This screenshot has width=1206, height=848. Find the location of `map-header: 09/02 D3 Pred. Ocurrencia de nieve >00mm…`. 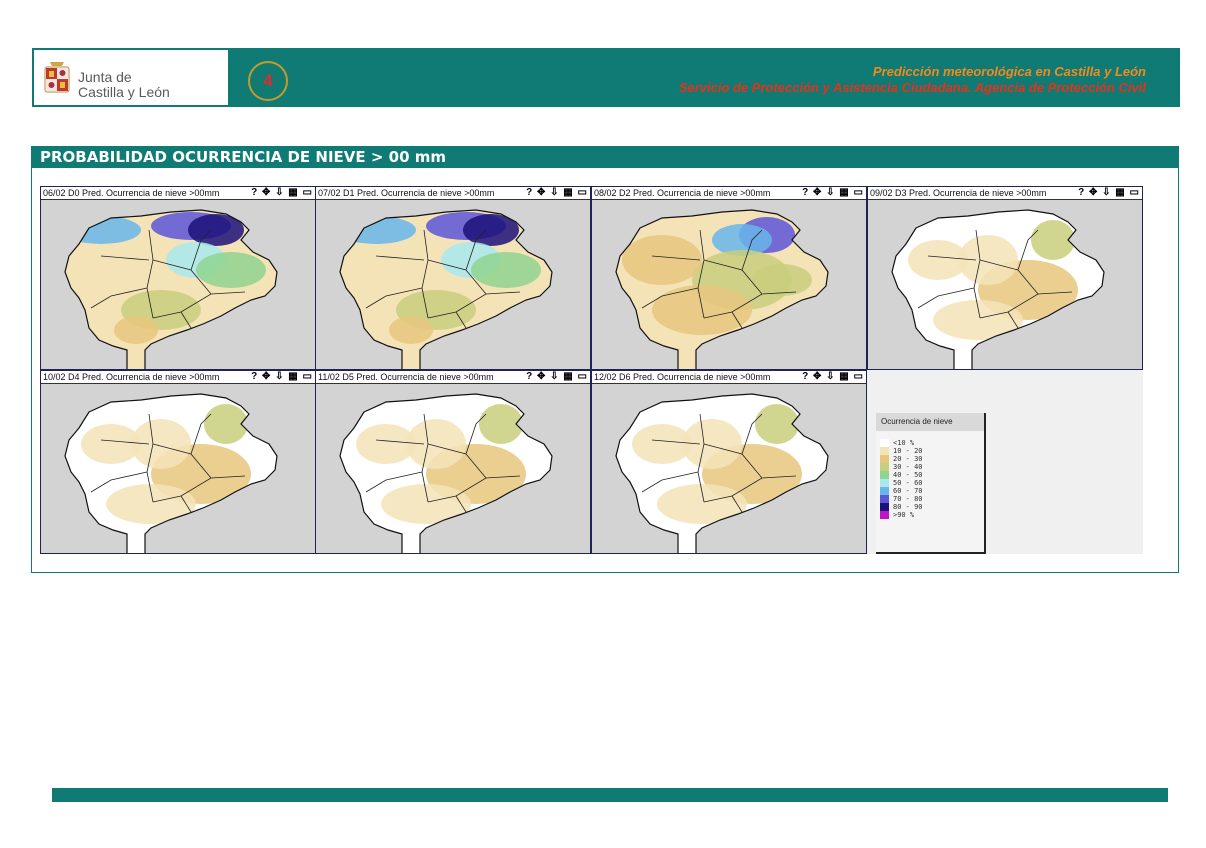

map-header: 09/02 D3 Pred. Ocurrencia de nieve >00mm… is located at coordinates (1005, 193).